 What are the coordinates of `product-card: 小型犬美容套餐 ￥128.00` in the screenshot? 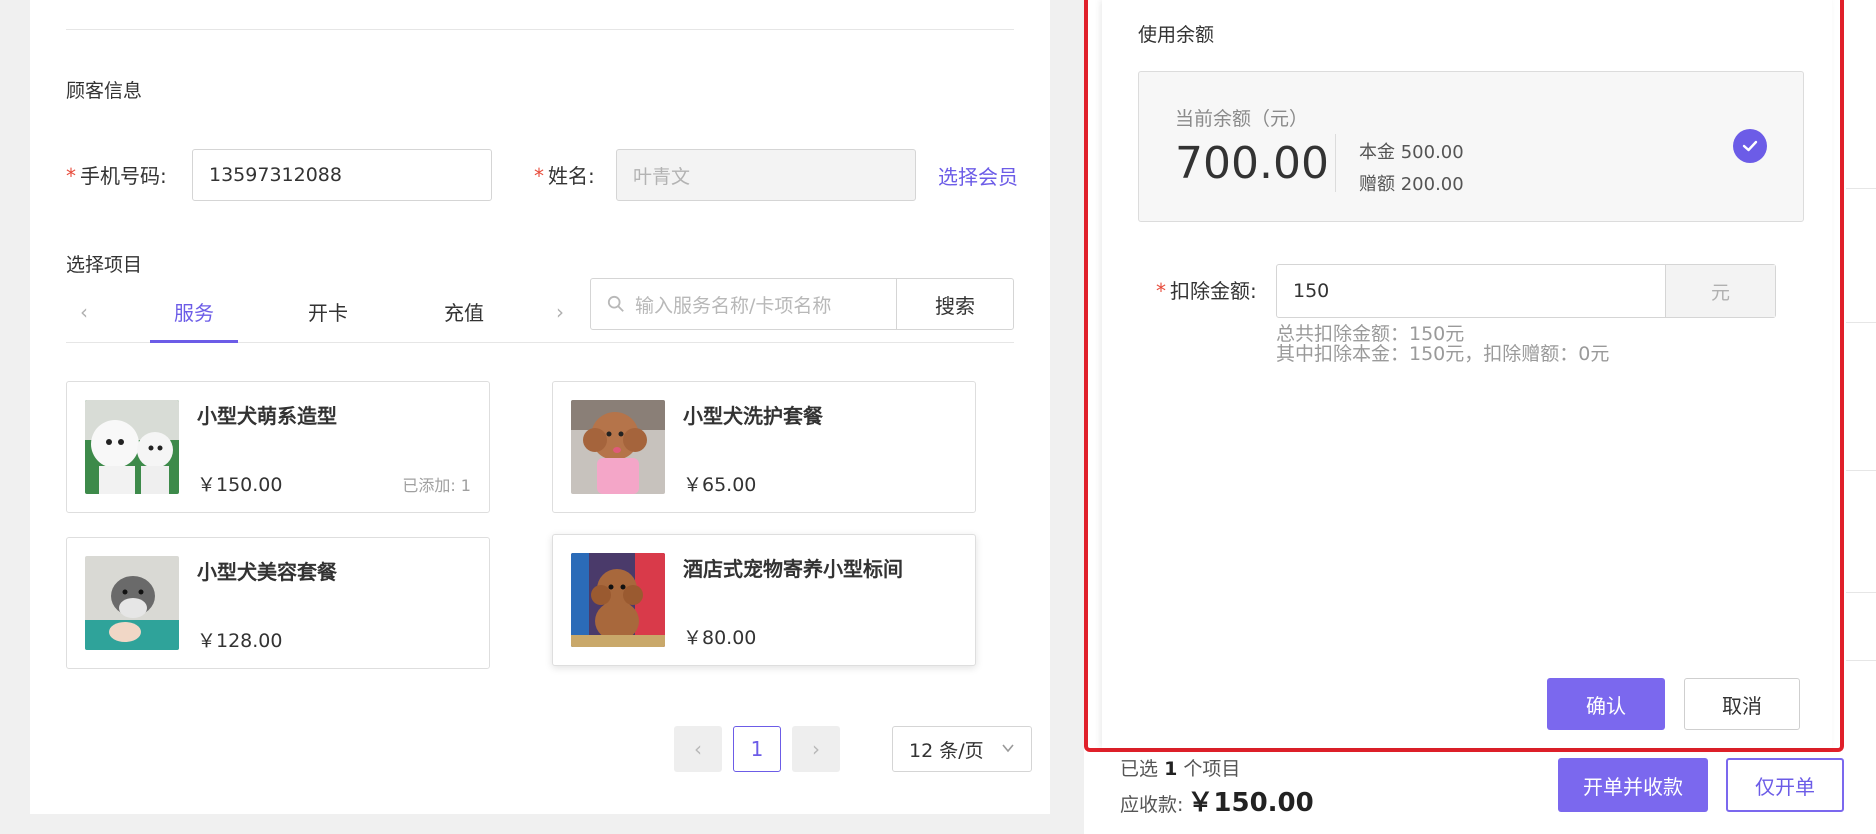 It's located at (278, 603).